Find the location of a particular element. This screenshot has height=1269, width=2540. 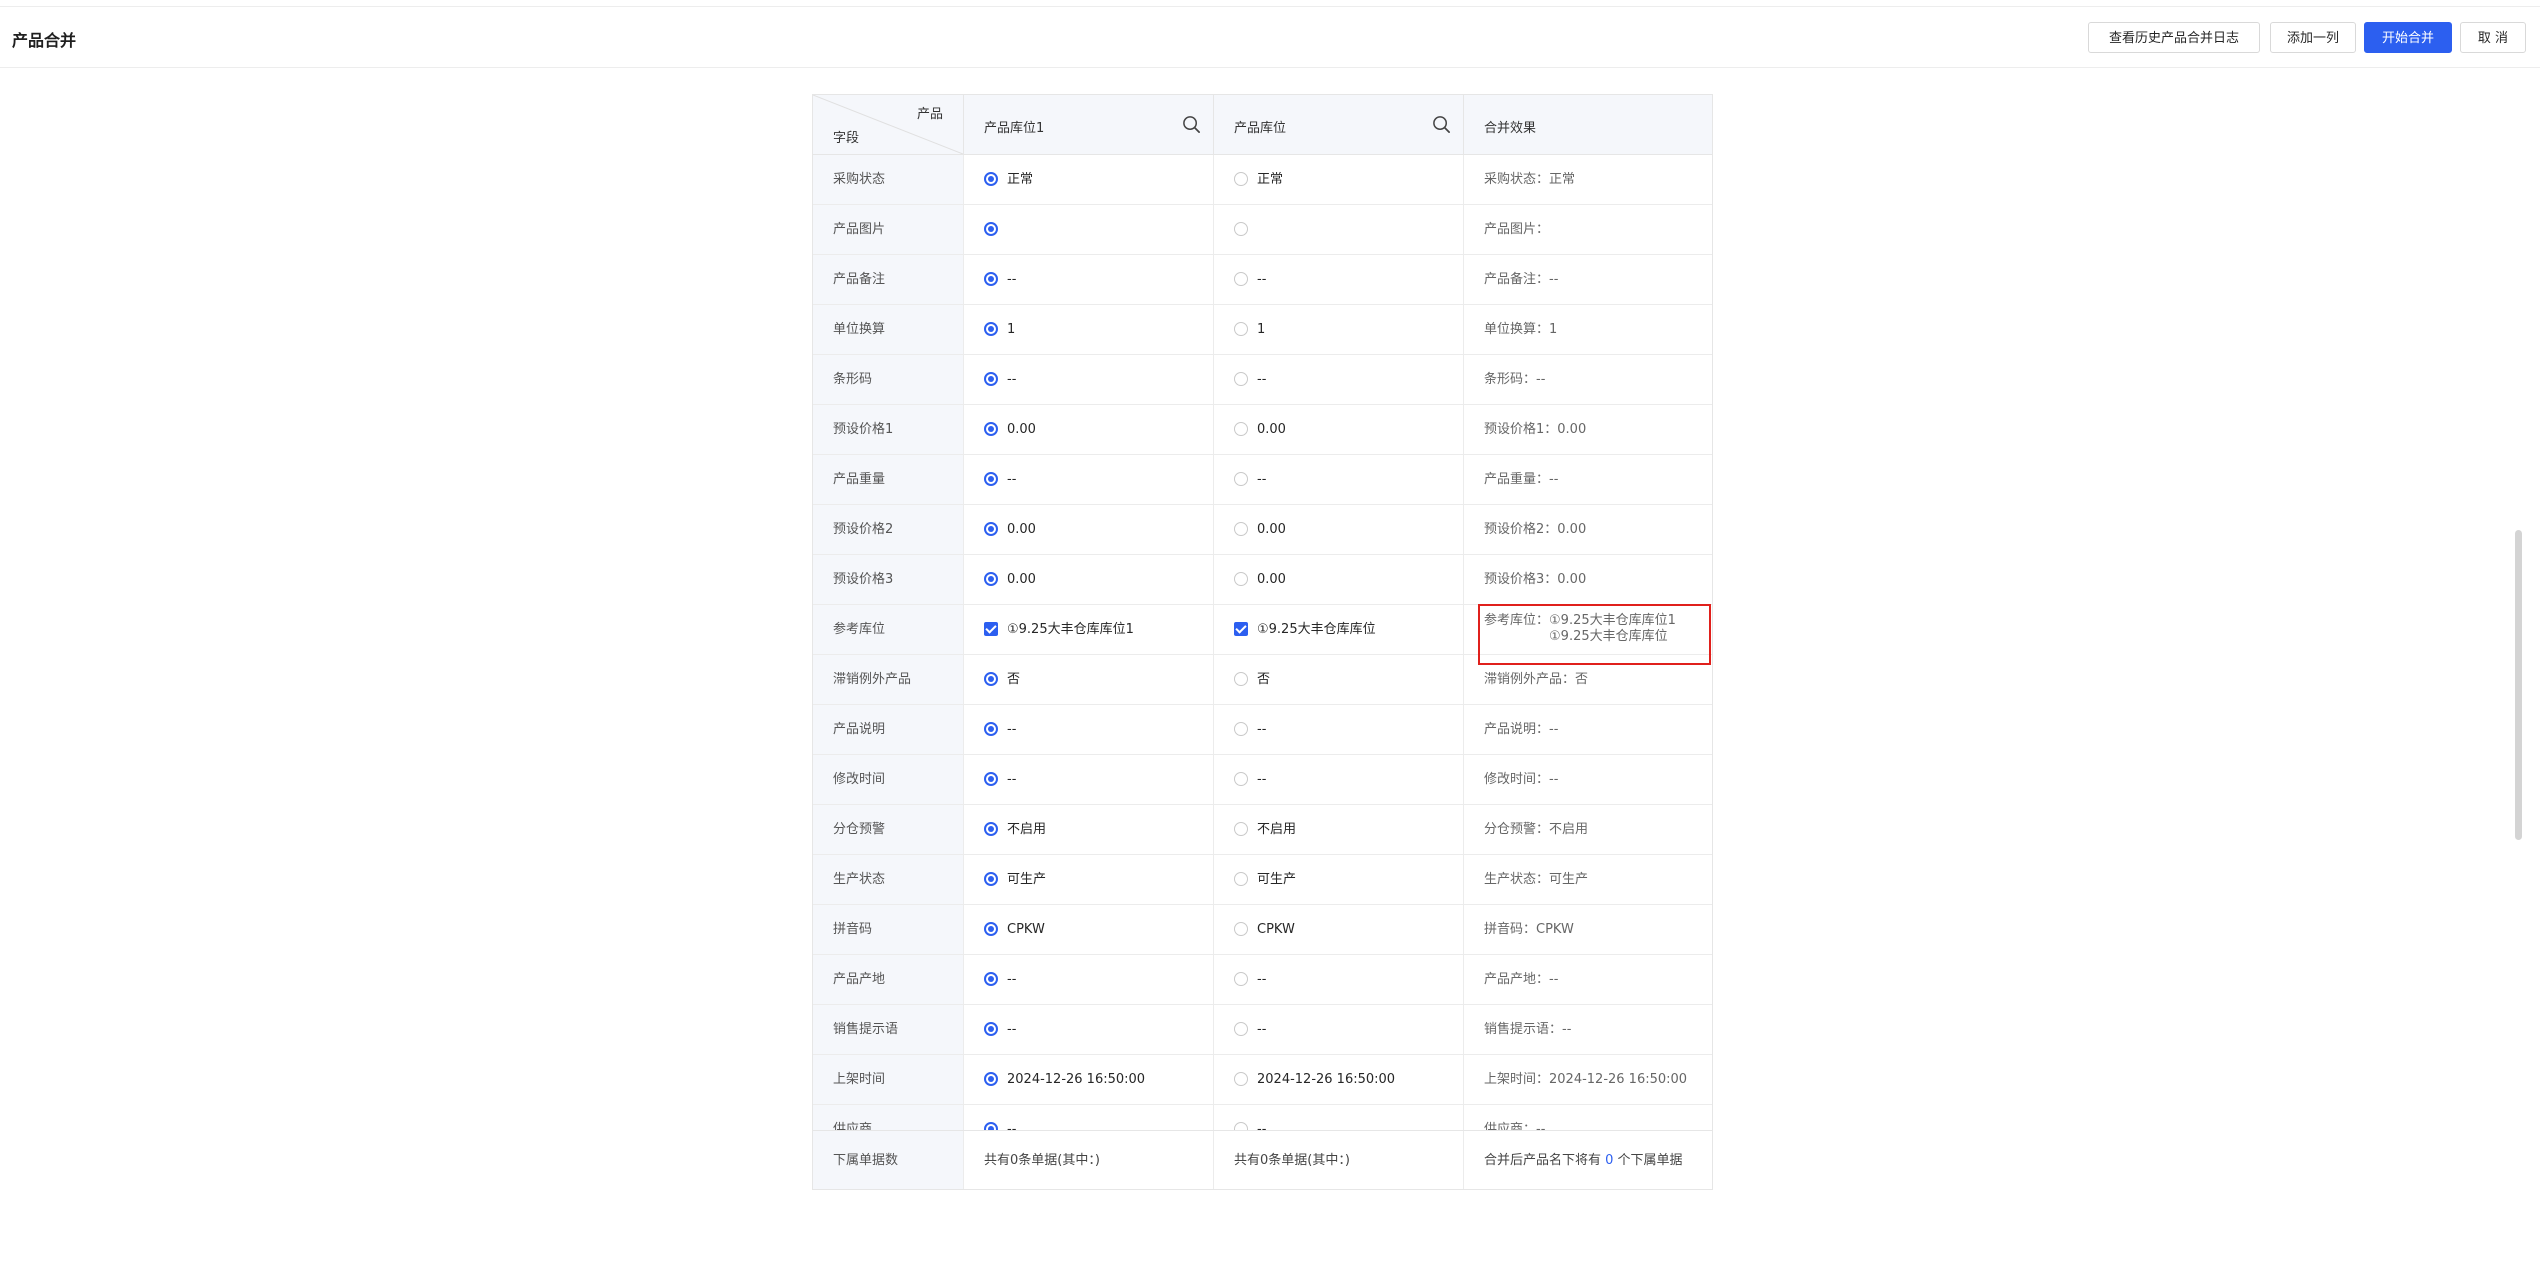

add-column-button: 添加一列 is located at coordinates (2313, 37).